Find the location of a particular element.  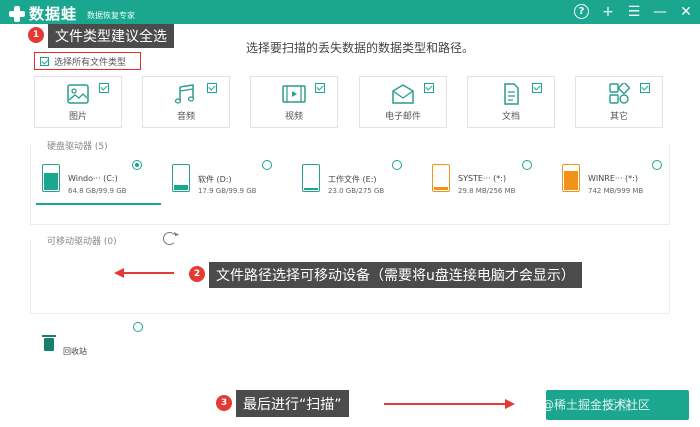

scan-button-label: 扫描 is located at coordinates (617, 406).